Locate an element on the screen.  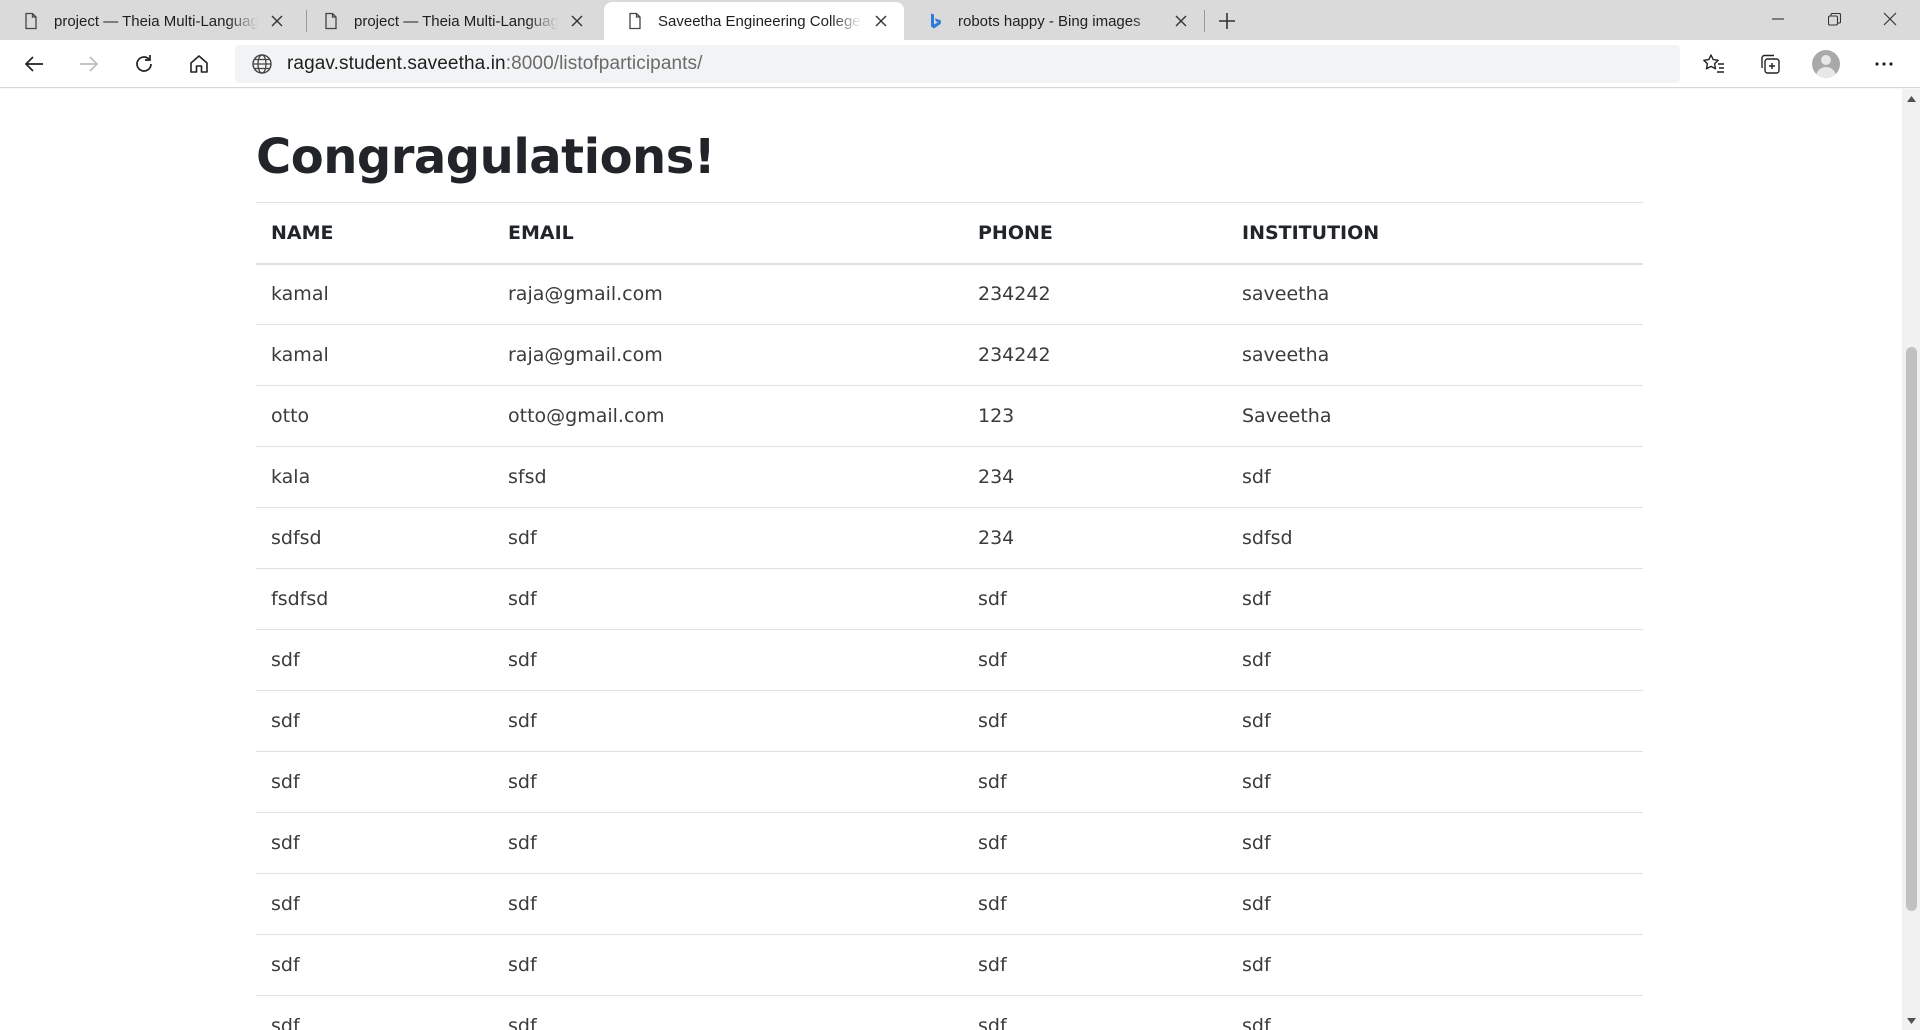
collections-icon is located at coordinates (1770, 64).